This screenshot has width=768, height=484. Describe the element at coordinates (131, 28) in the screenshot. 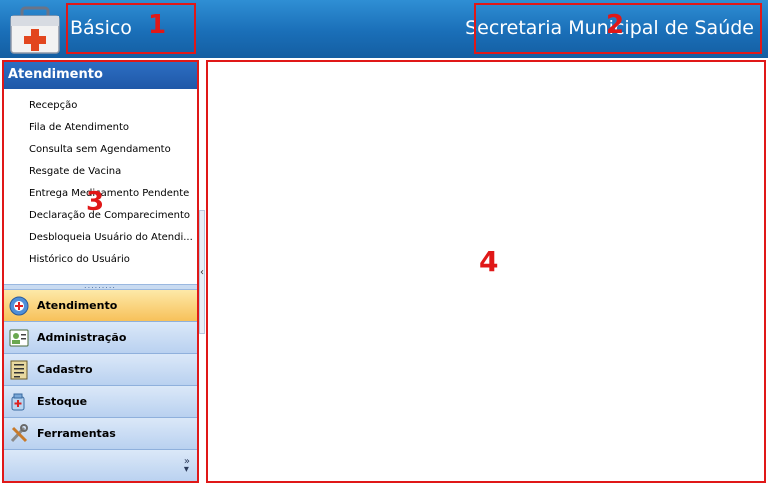

I see `annotation-box-header-title` at that location.